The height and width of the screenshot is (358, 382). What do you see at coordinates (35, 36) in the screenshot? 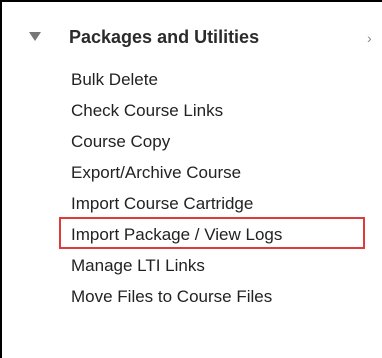
I see `triangle-down-icon` at bounding box center [35, 36].